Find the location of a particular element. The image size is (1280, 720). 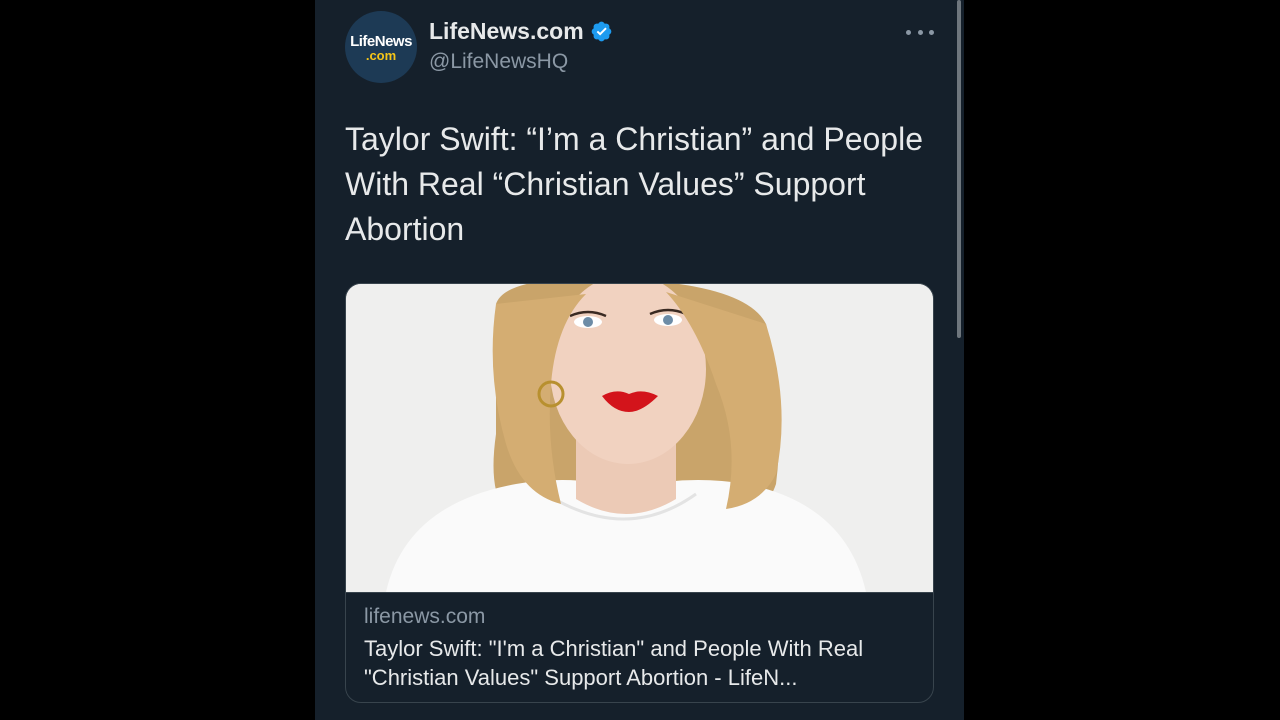

scrollbar-thumb is located at coordinates (959, 169).